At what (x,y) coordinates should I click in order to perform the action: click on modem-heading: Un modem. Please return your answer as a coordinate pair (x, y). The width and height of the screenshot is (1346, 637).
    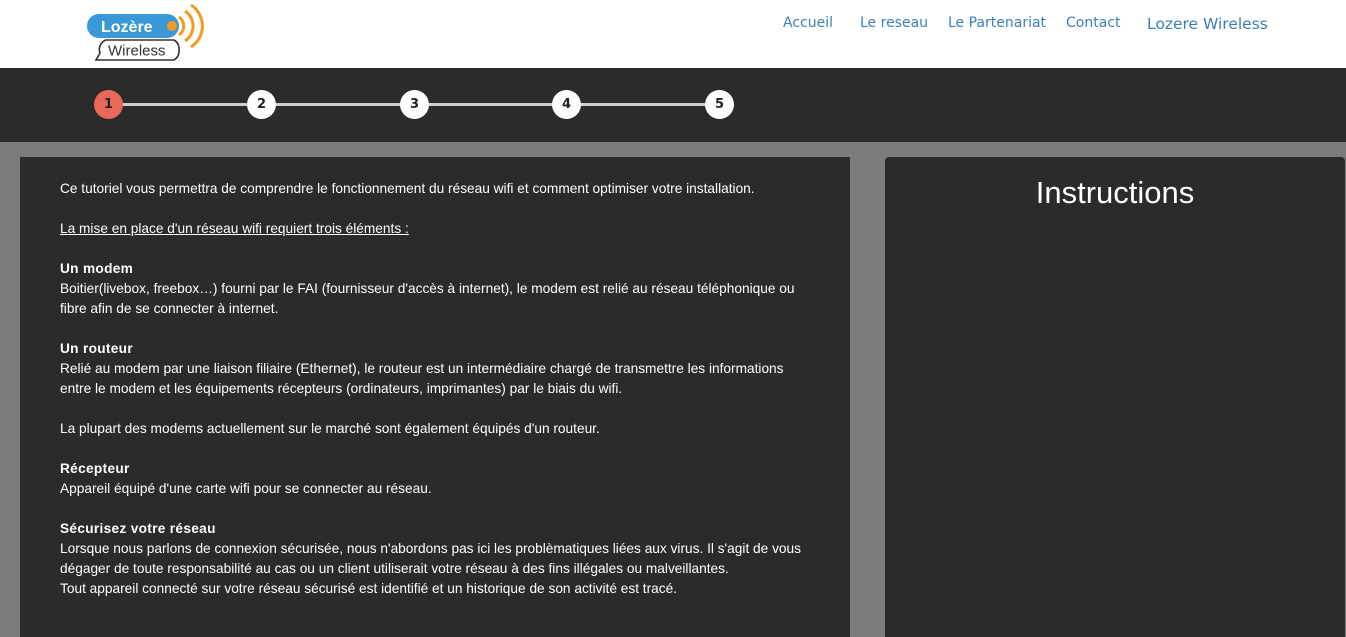
    Looking at the image, I should click on (97, 268).